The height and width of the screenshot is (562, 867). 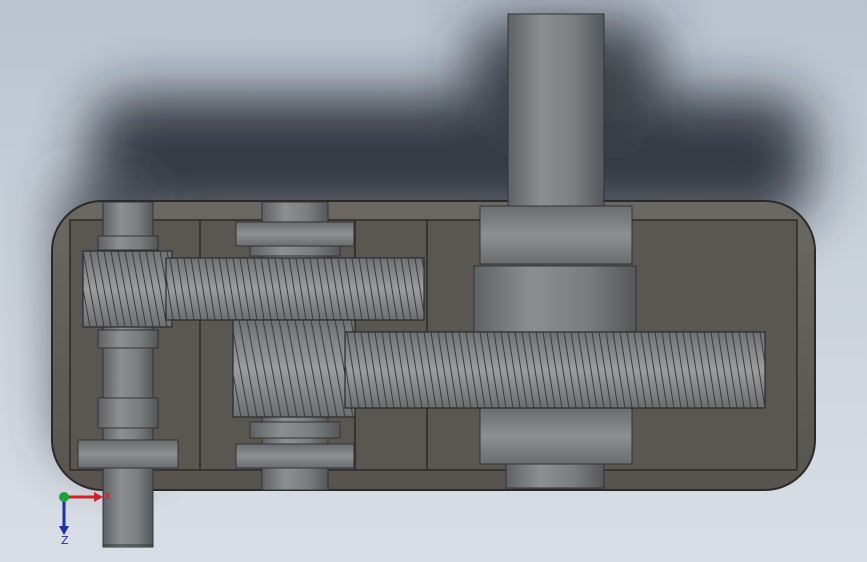 I want to click on input-pinion-gear, so click(x=127, y=289).